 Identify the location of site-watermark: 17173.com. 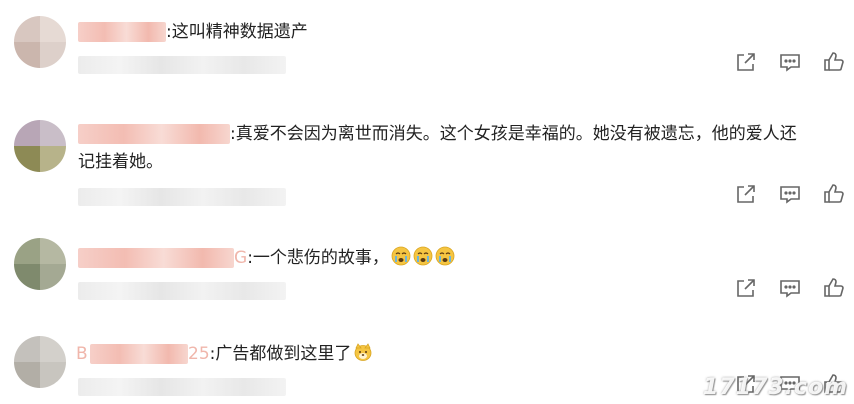
(775, 387).